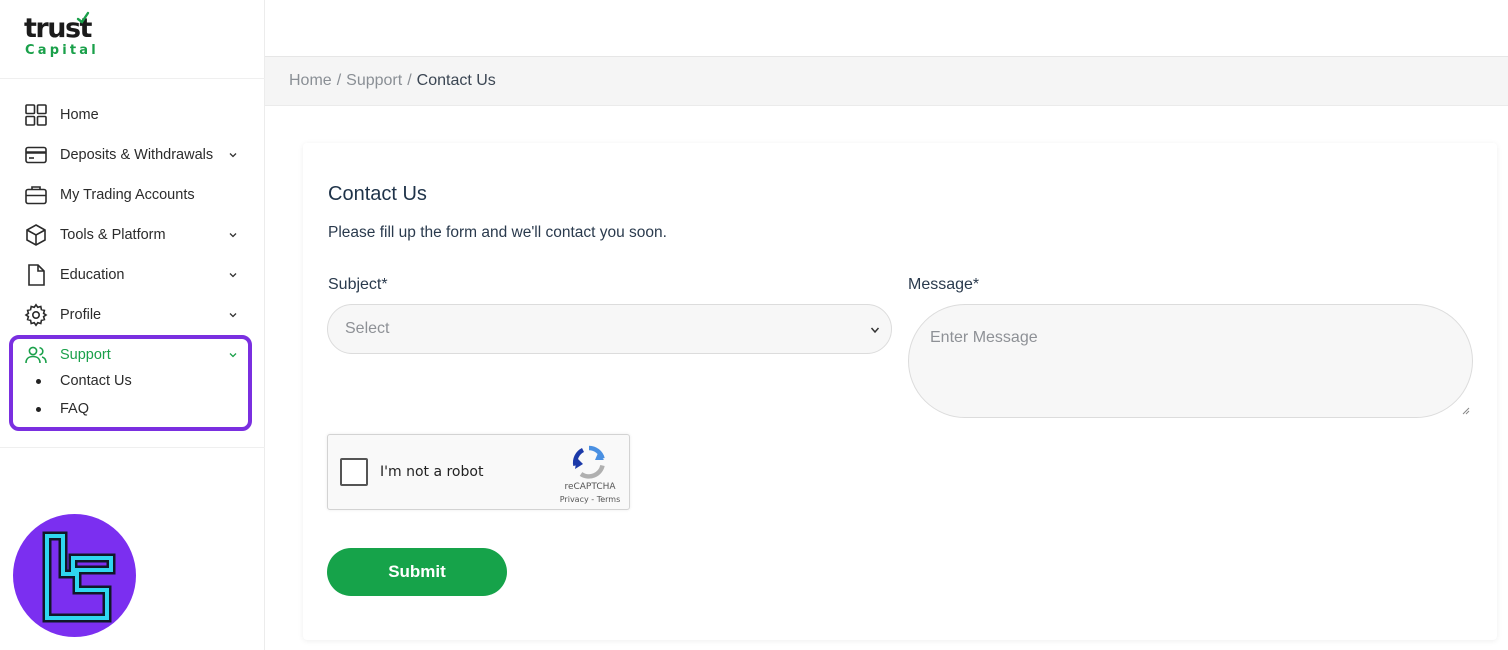 This screenshot has height=650, width=1508. I want to click on sidebar-subitem-faq: FAQ, so click(62, 409).